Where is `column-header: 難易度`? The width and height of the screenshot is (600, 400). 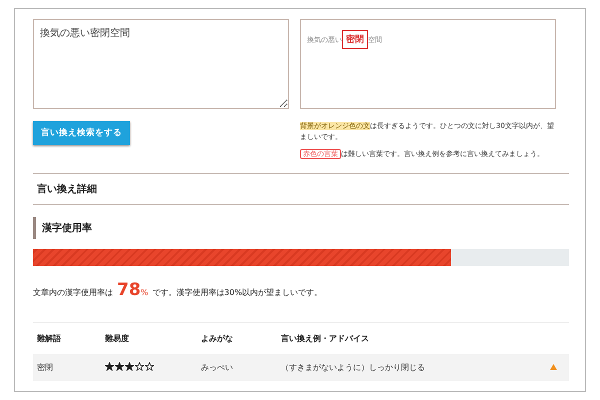 column-header: 難易度 is located at coordinates (149, 338).